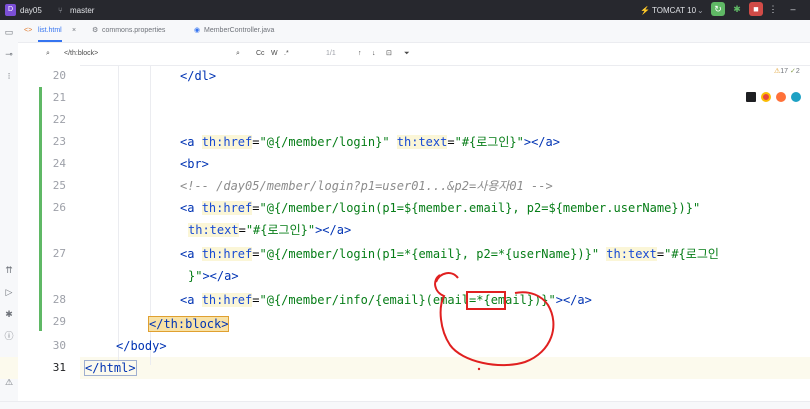 The height and width of the screenshot is (409, 810). I want to click on annotation-scribble, so click(494, 321).